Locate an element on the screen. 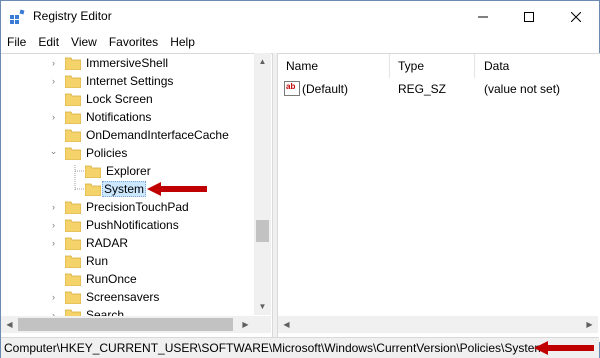 The image size is (600, 358). tree-item: Explorer is located at coordinates (127, 171).